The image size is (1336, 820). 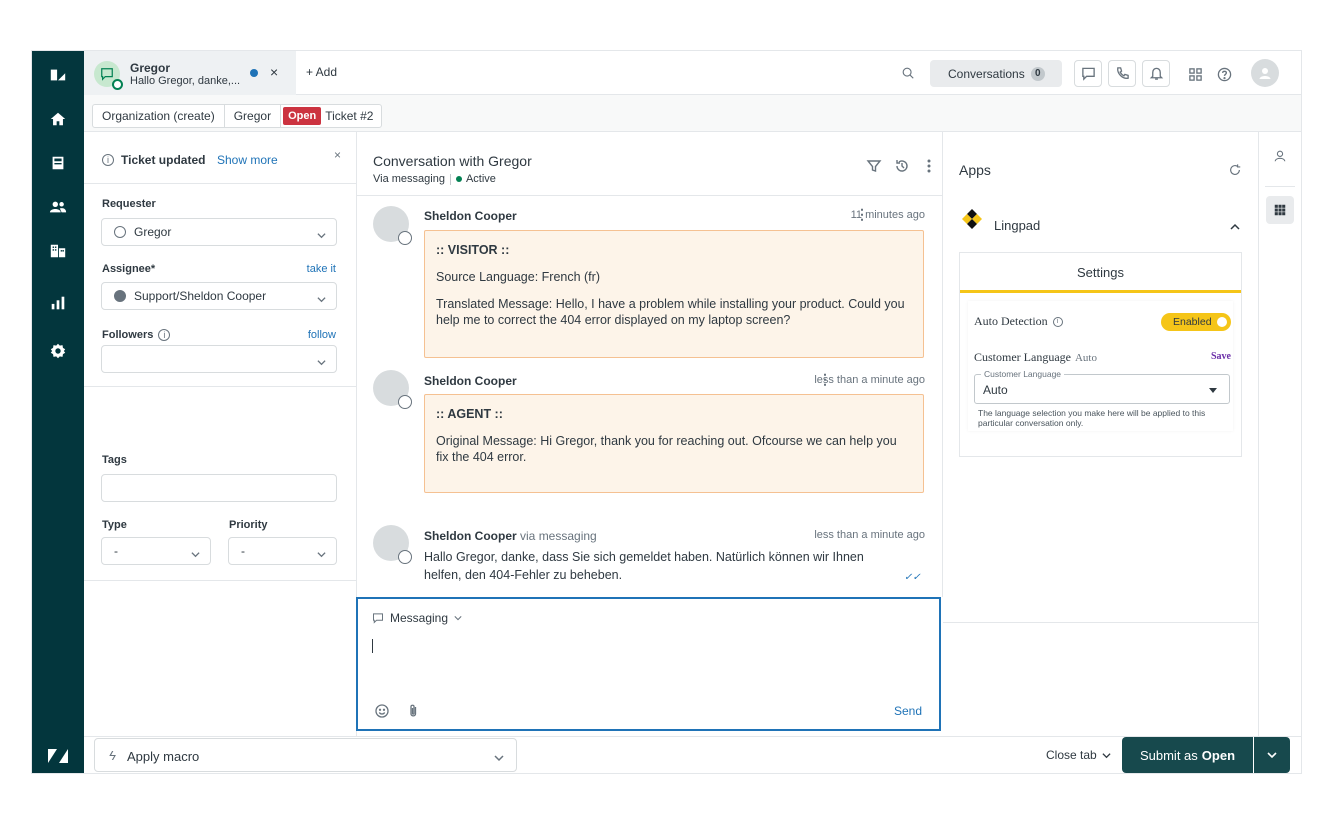 I want to click on notice-title: Ticket updated, so click(x=163, y=160).